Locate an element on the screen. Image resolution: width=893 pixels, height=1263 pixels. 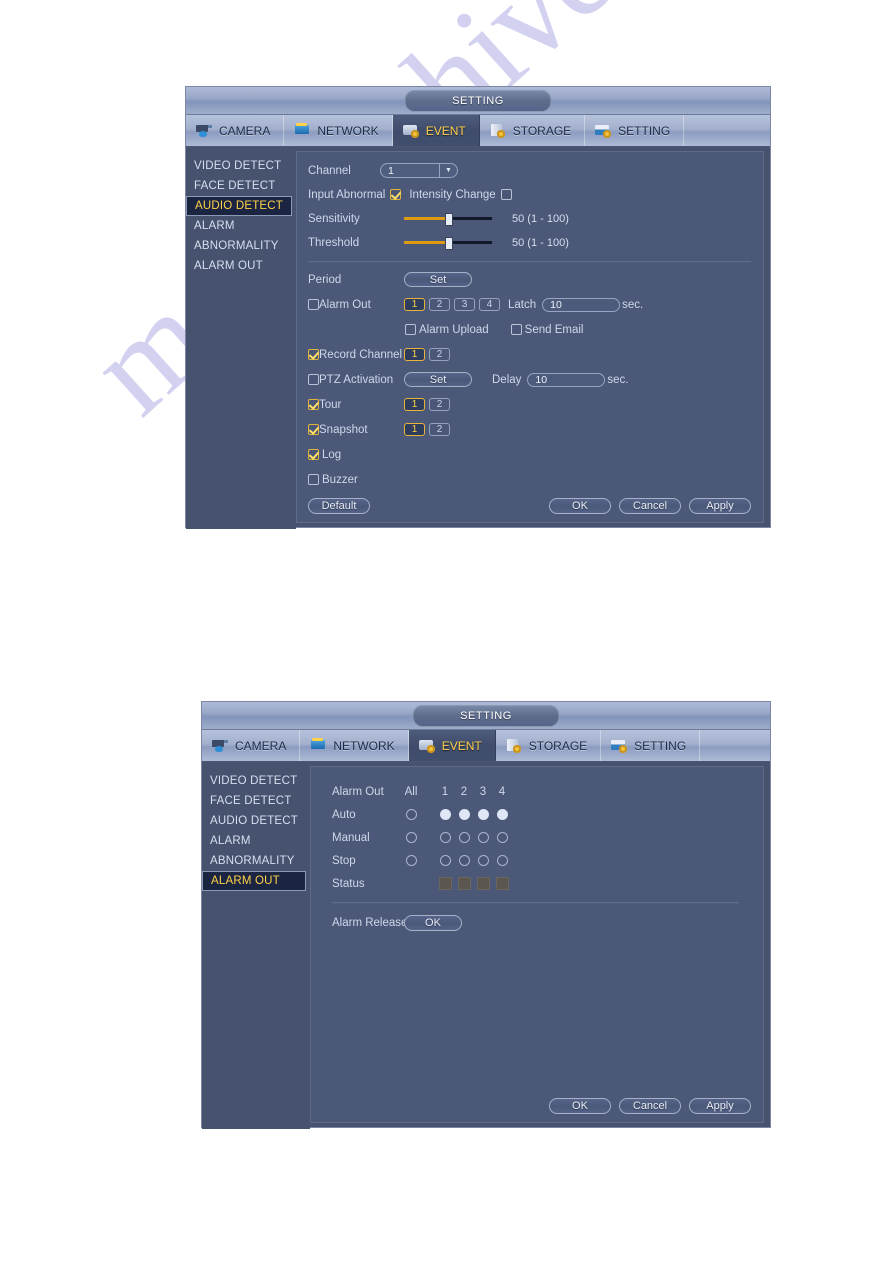
delay-input: 10 is located at coordinates (566, 379).